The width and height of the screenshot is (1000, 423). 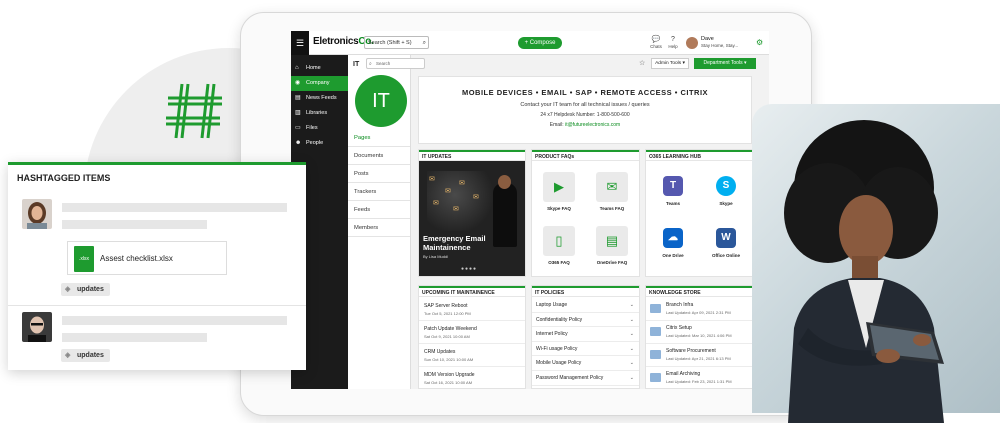 I want to click on sidebar-item-home: ⌂ Home, so click(x=319, y=68).